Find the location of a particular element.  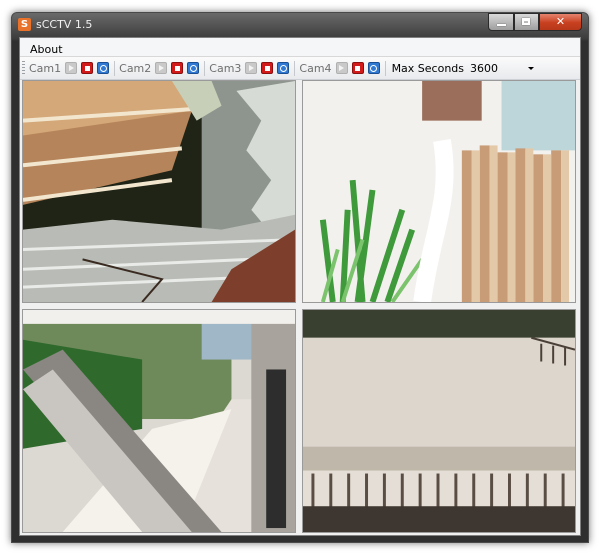

cam1-stop-button is located at coordinates (87, 68).